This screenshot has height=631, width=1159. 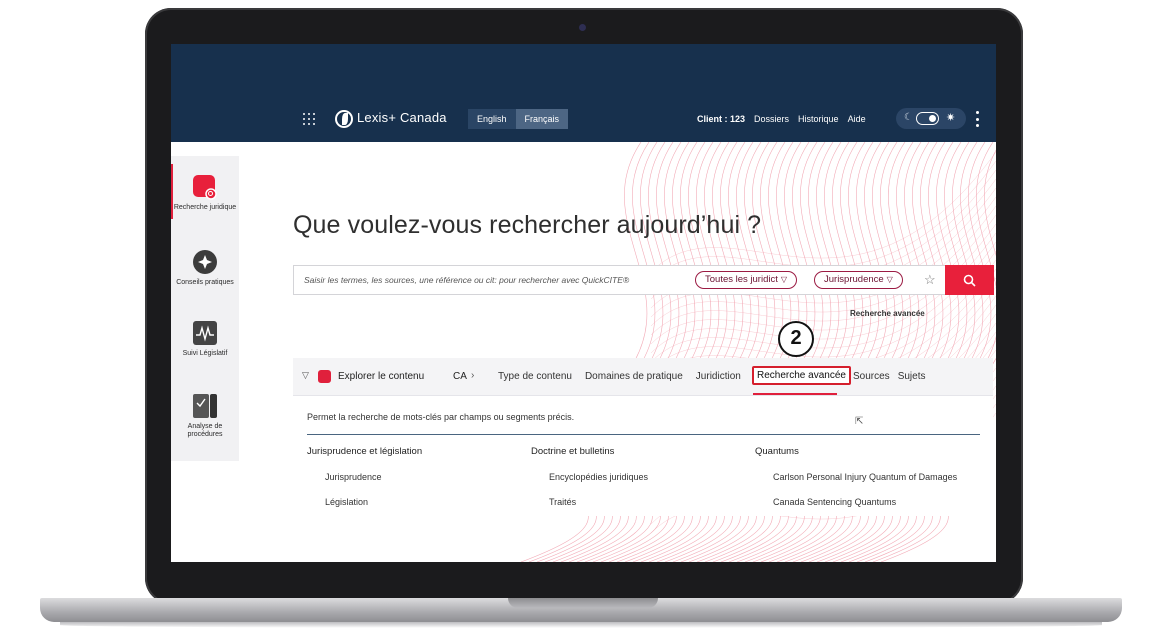 What do you see at coordinates (402, 117) in the screenshot?
I see `brand-name: Lexis+ Canada` at bounding box center [402, 117].